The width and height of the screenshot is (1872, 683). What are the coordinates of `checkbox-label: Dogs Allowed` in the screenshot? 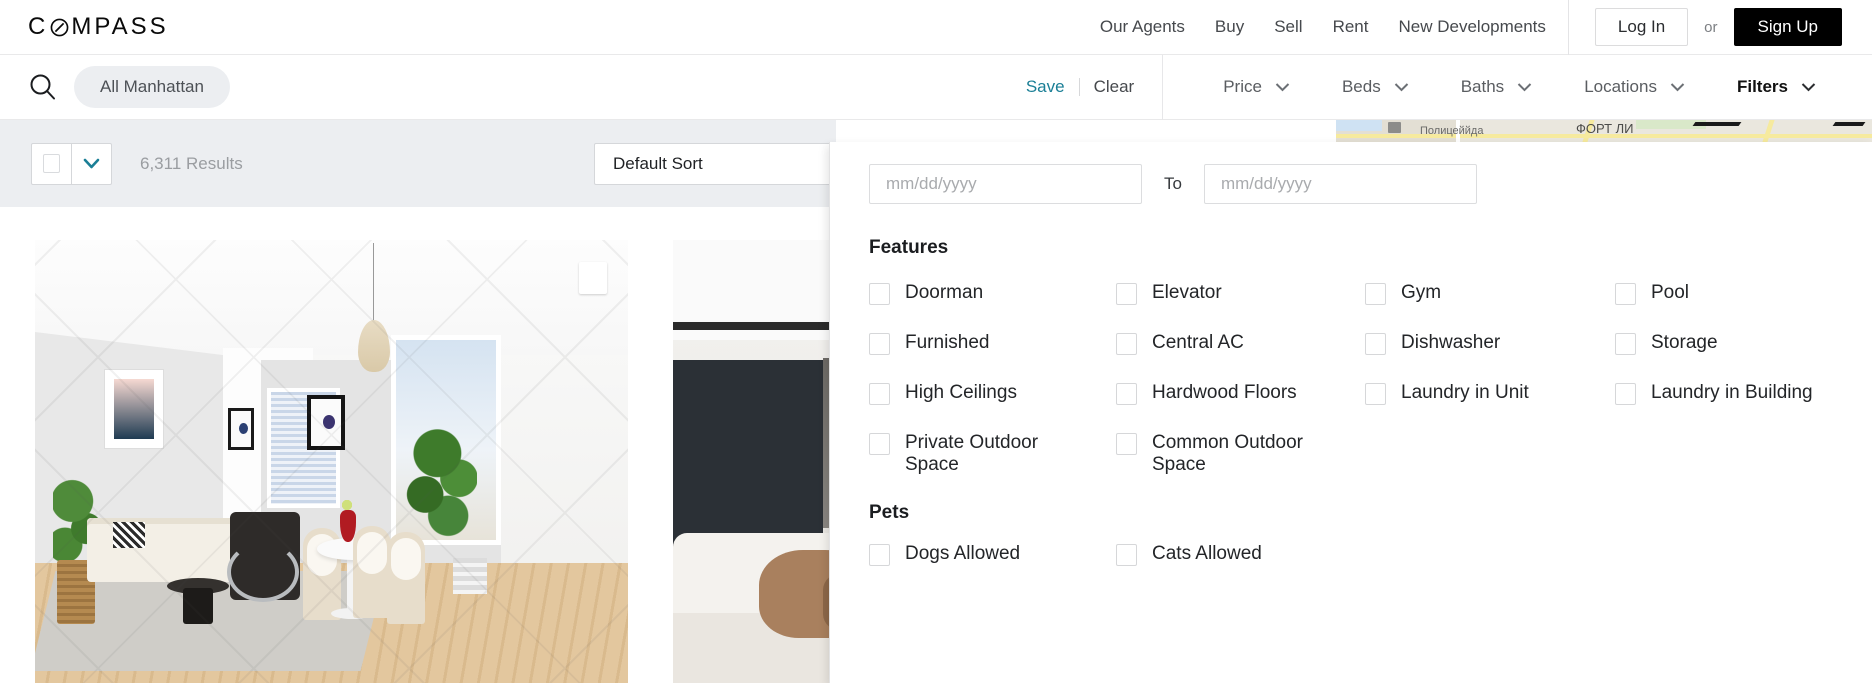 It's located at (963, 554).